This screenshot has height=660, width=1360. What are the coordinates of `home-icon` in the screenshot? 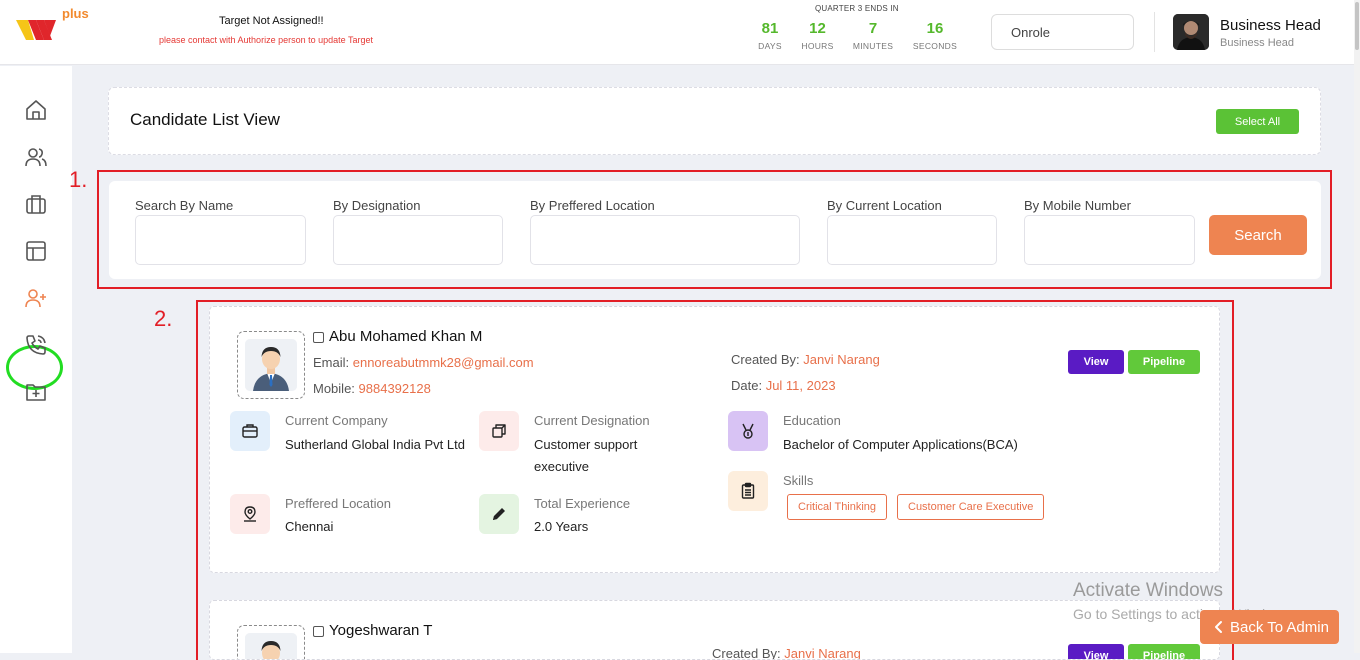 It's located at (36, 110).